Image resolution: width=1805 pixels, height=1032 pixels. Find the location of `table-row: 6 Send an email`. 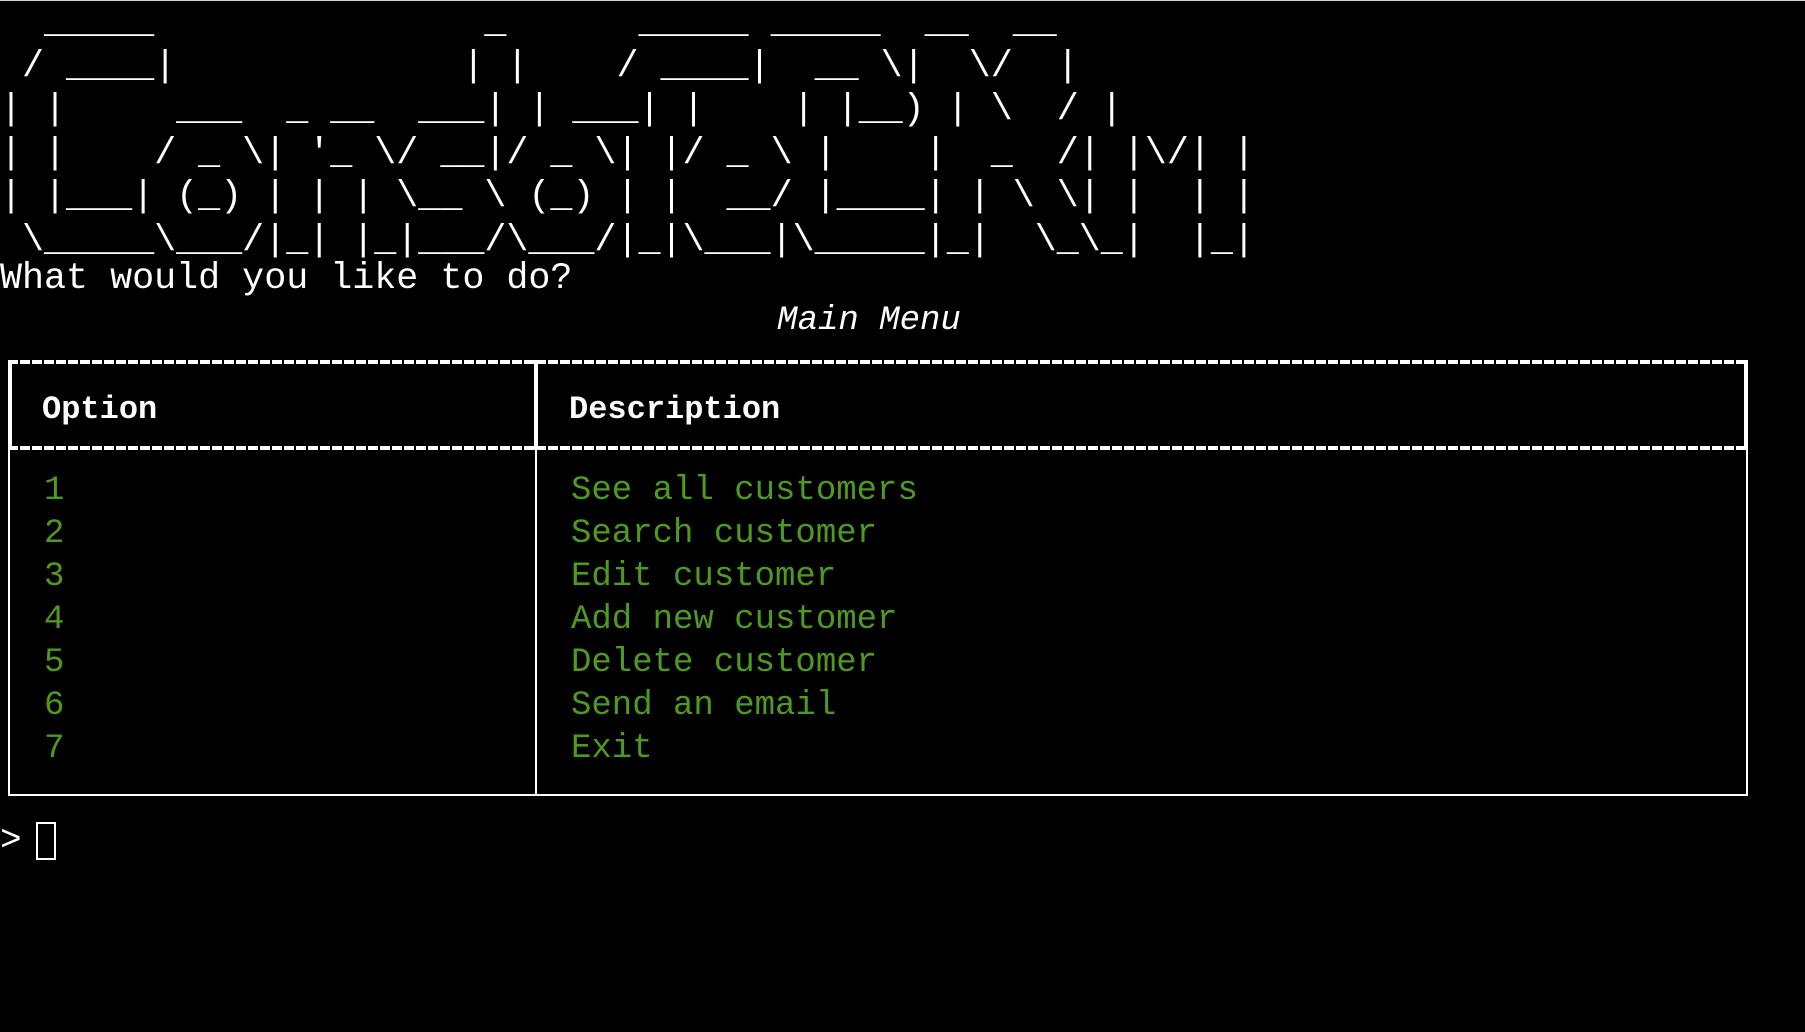

table-row: 6 Send an email is located at coordinates (878, 706).